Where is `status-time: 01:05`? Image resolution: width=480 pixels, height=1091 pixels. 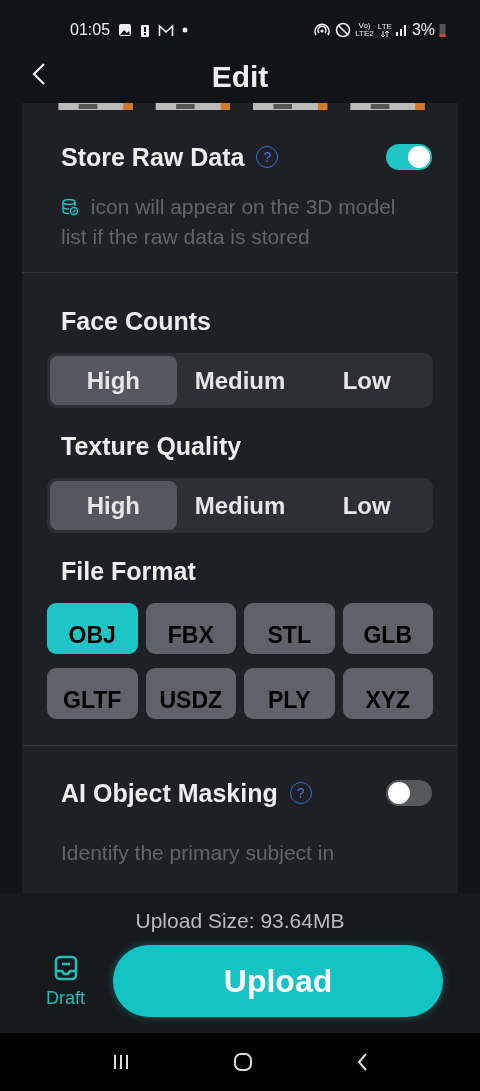 status-time: 01:05 is located at coordinates (90, 30).